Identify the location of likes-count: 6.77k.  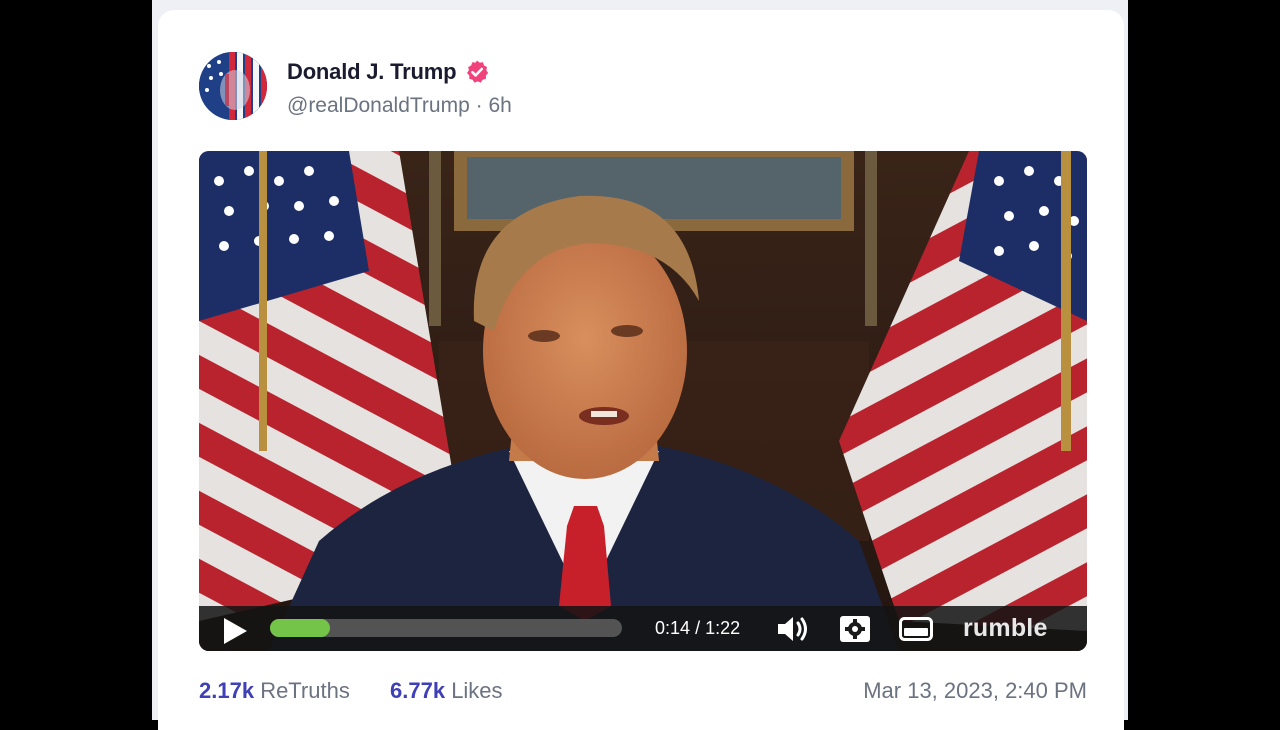
(418, 690).